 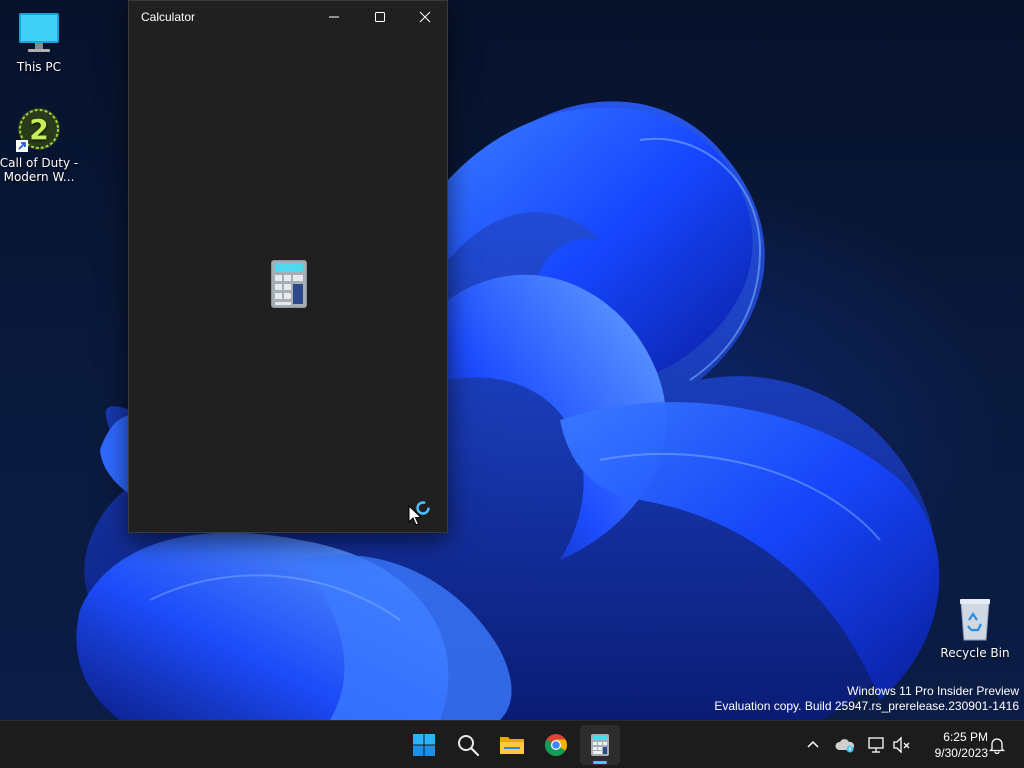 What do you see at coordinates (288, 17) in the screenshot?
I see `window-titlebar: Calculator` at bounding box center [288, 17].